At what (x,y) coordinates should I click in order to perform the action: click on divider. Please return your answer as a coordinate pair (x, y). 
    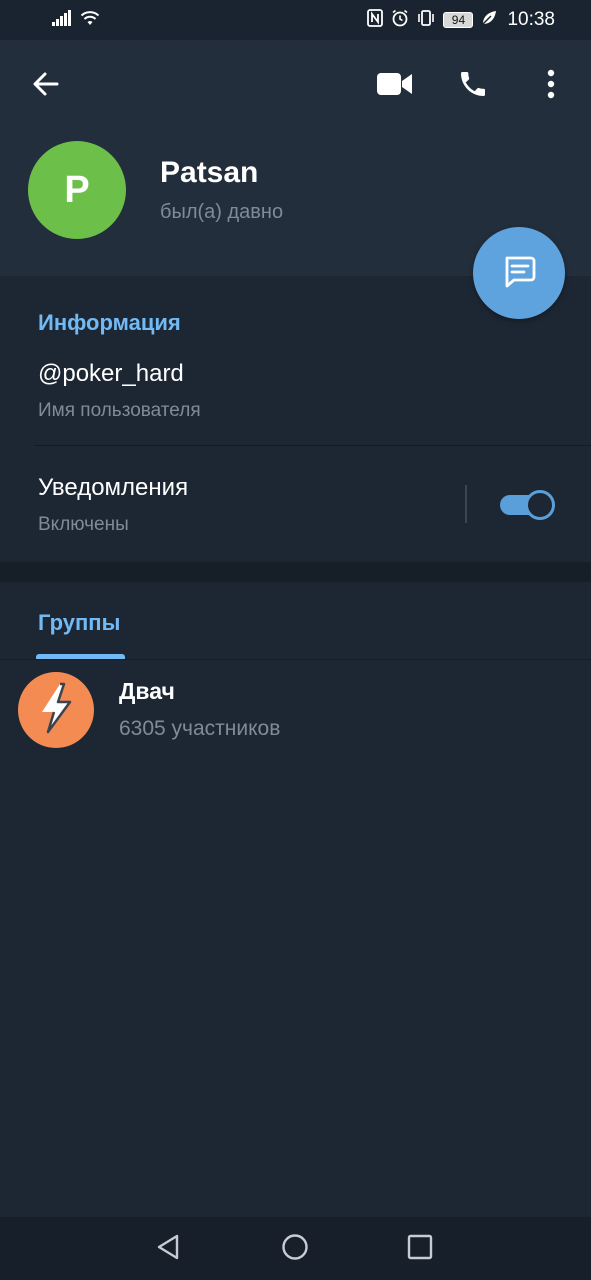
    Looking at the image, I should click on (312, 445).